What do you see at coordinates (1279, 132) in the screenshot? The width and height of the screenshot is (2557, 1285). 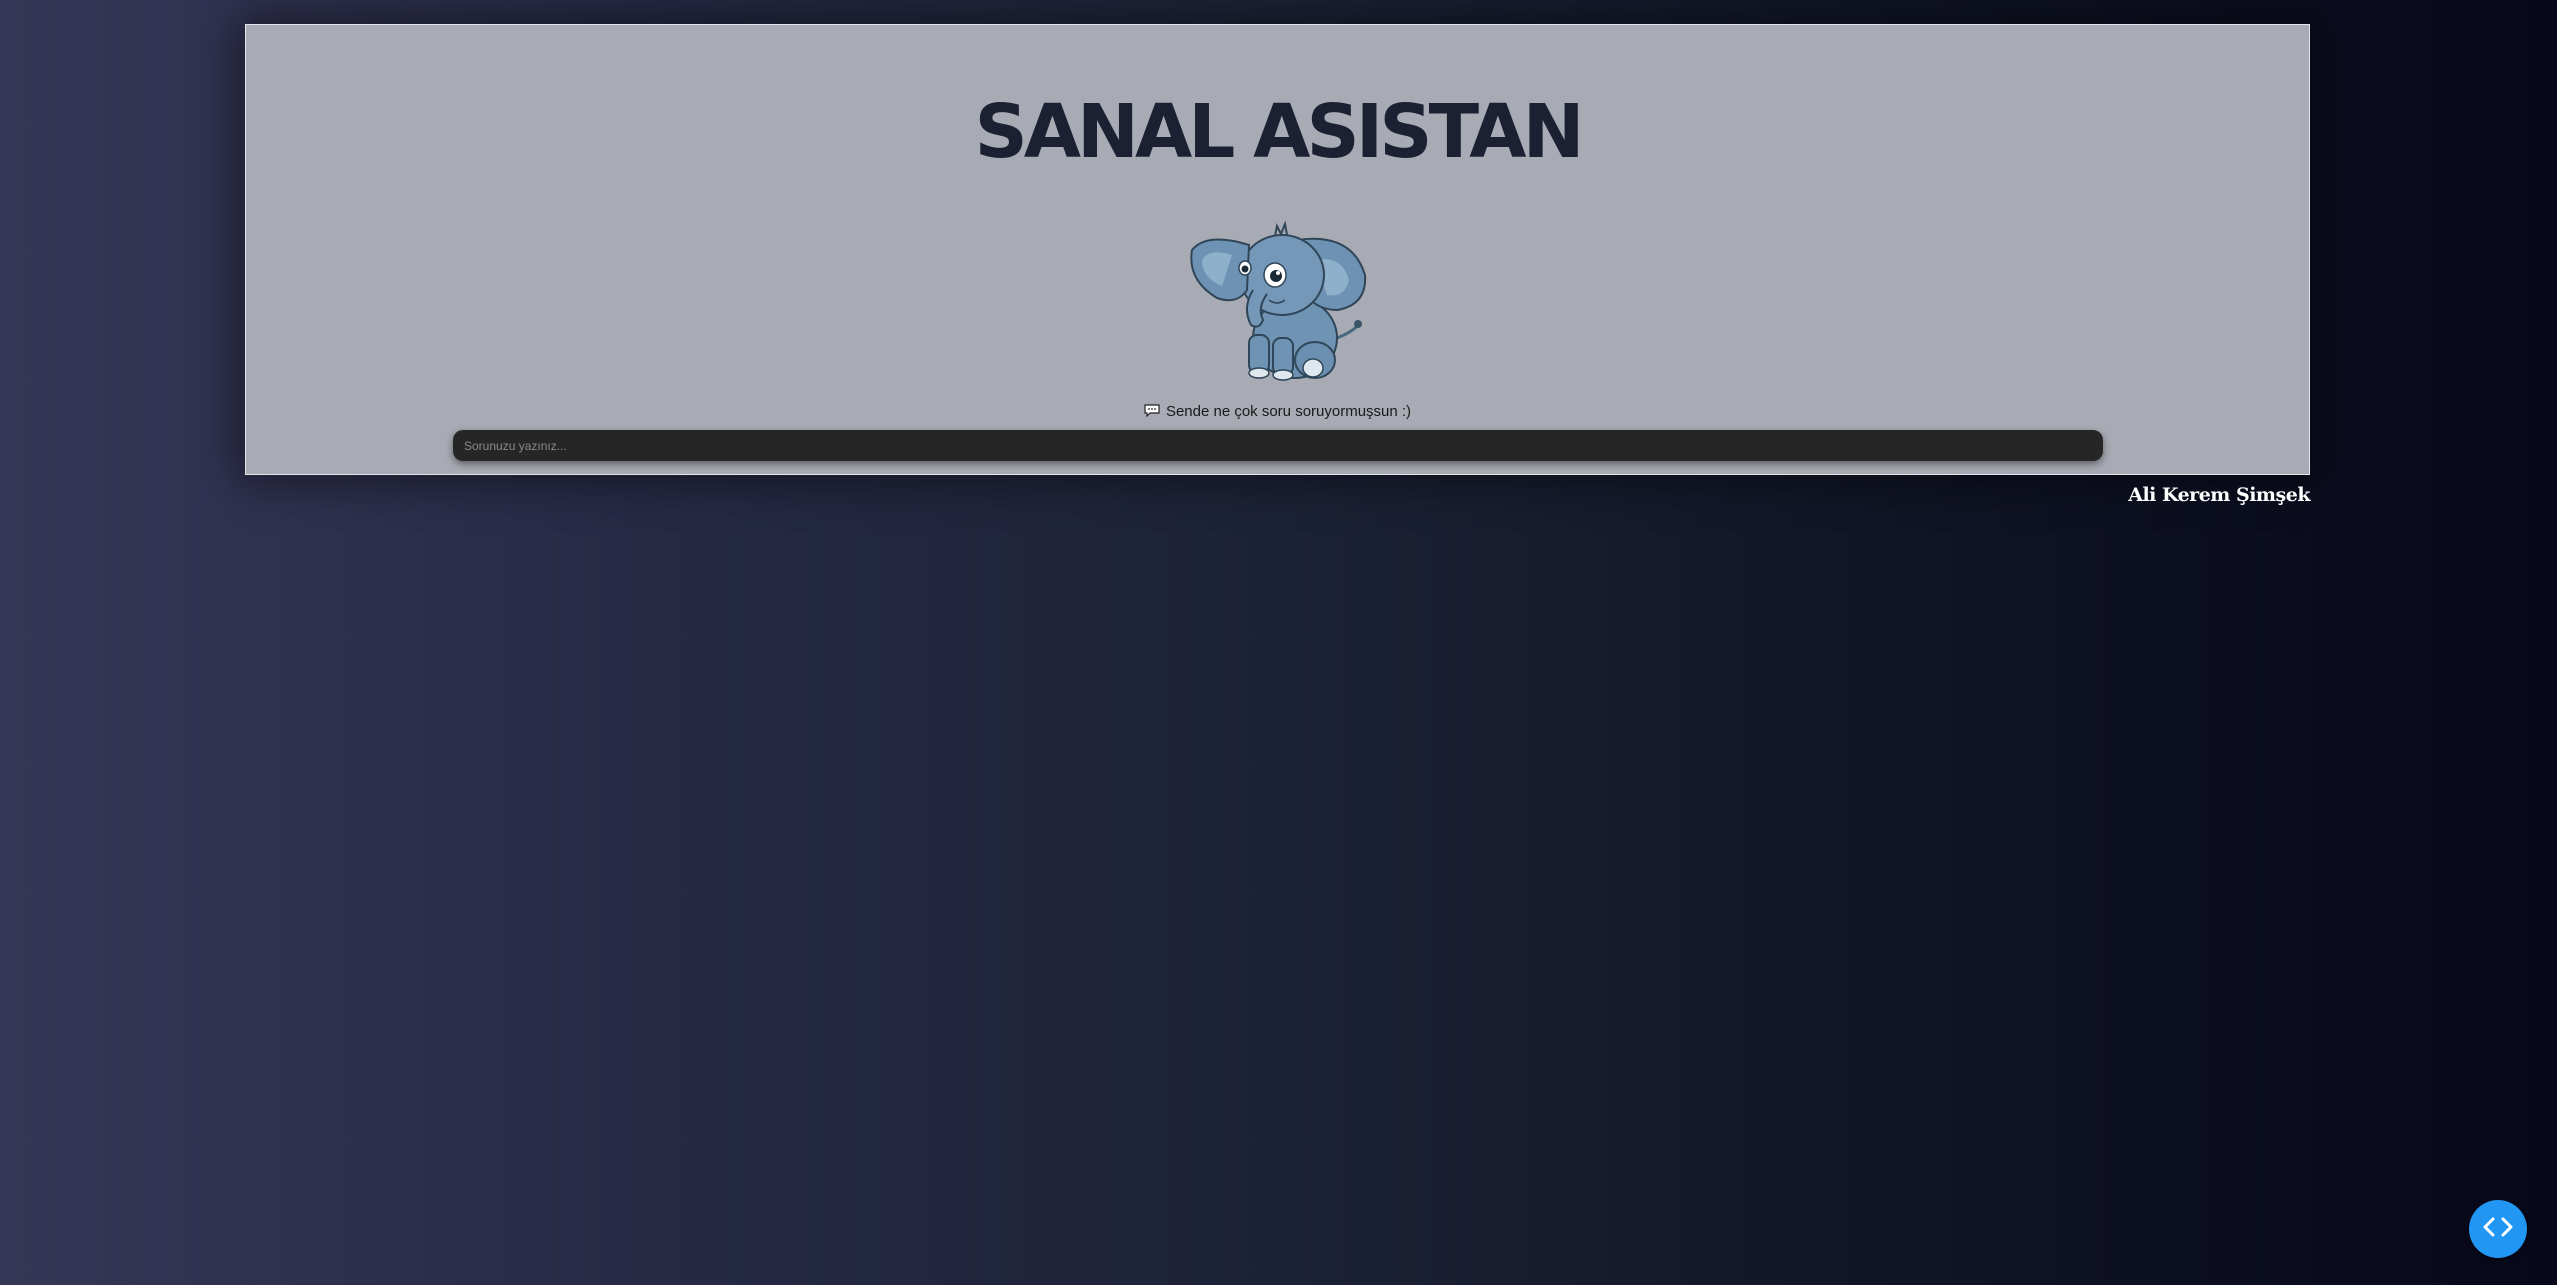 I see `page-title: SANAL ASISTAN` at bounding box center [1279, 132].